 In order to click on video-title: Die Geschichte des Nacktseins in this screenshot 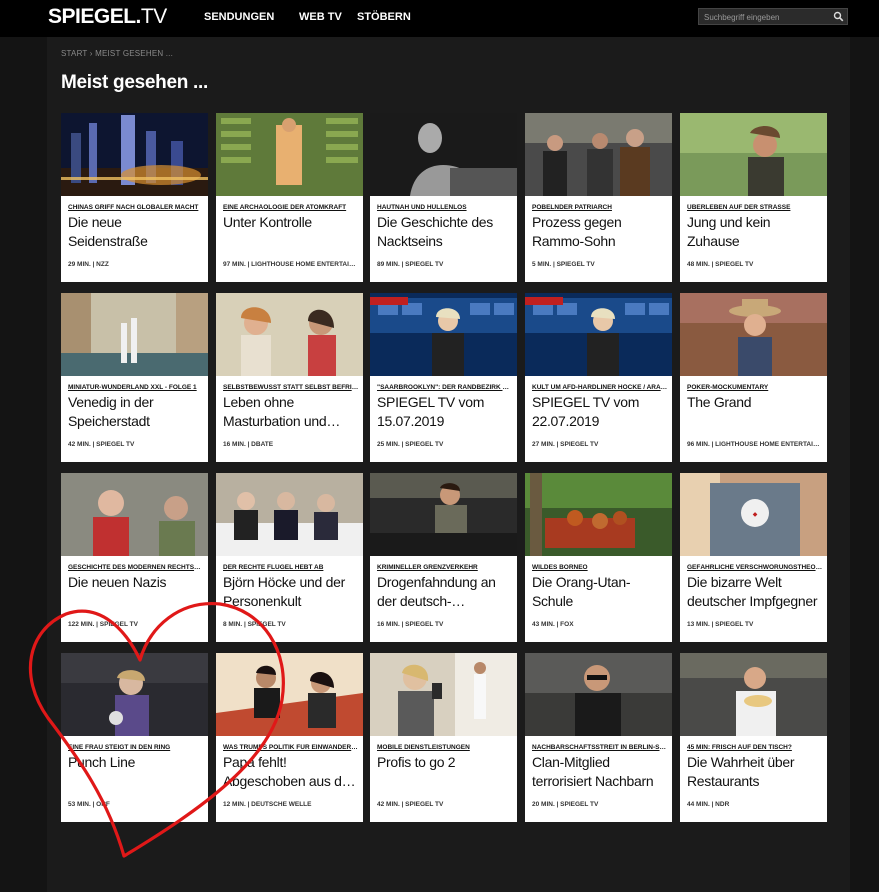, I will do `click(445, 232)`.